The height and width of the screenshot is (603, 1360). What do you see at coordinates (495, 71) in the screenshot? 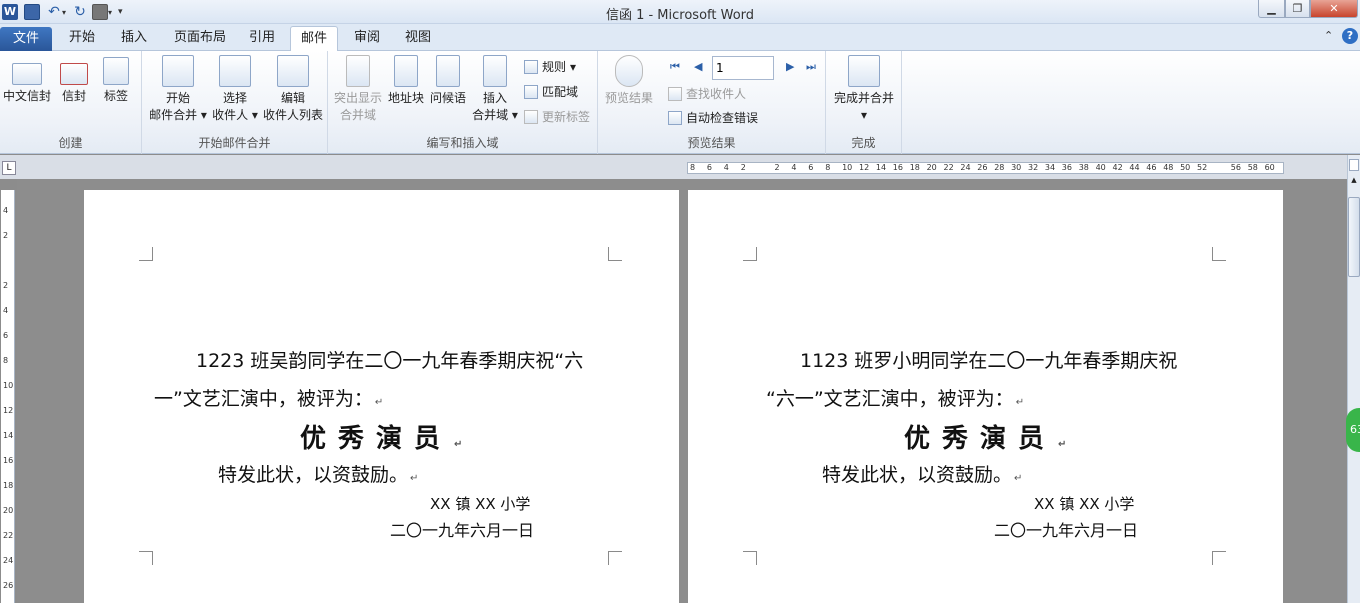
I see `insert-field-icon` at bounding box center [495, 71].